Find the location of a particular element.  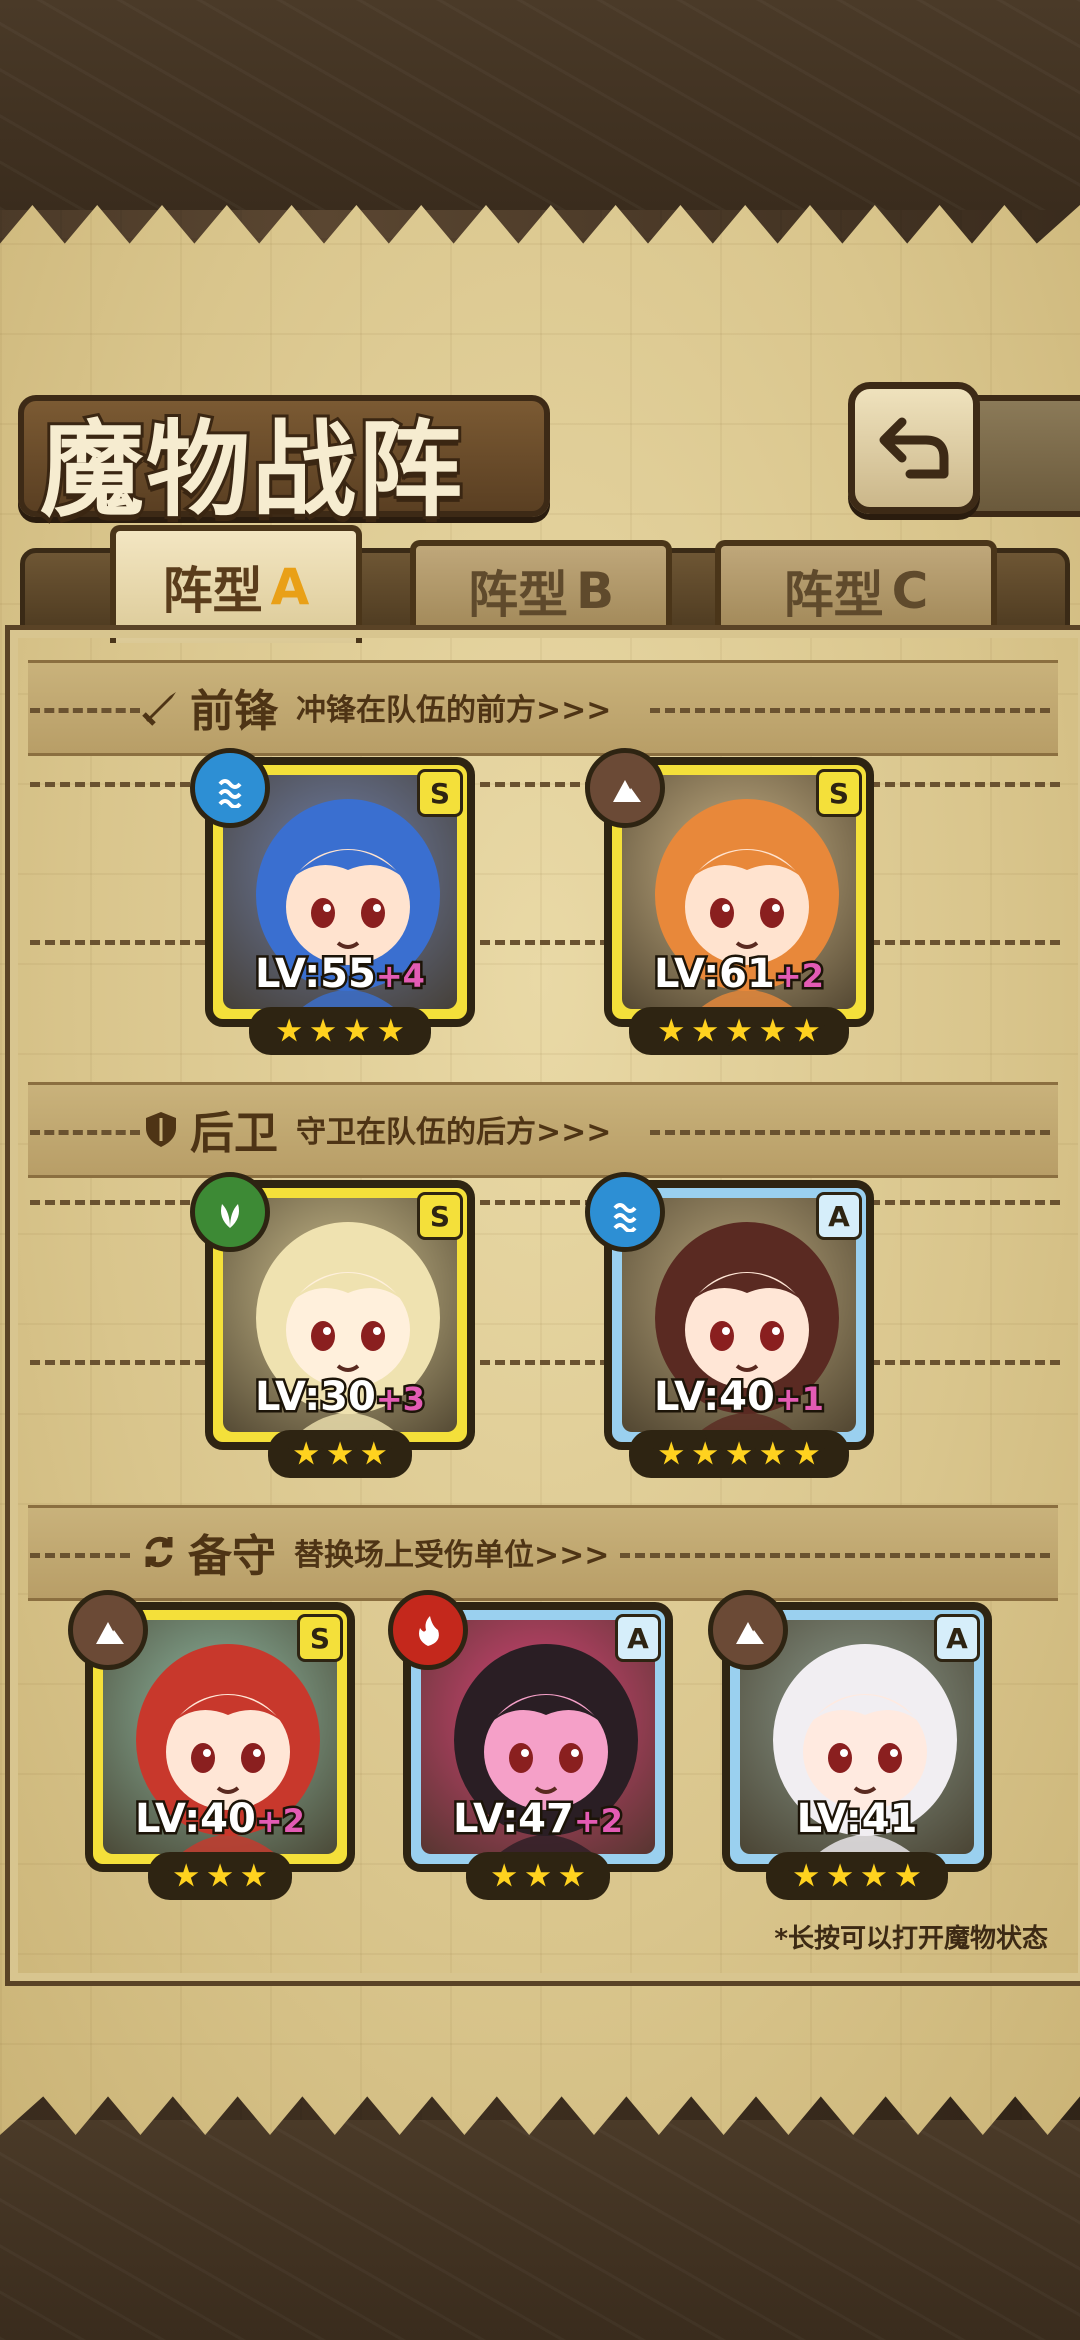

tab-formation-b: 阵型 B is located at coordinates (541, 588).